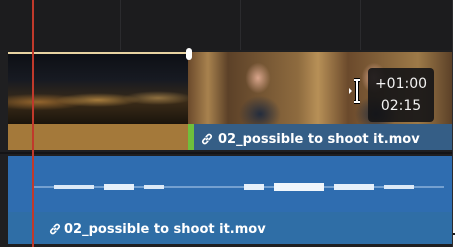 The image size is (459, 247). I want to click on audio-waveform, so click(239, 187).